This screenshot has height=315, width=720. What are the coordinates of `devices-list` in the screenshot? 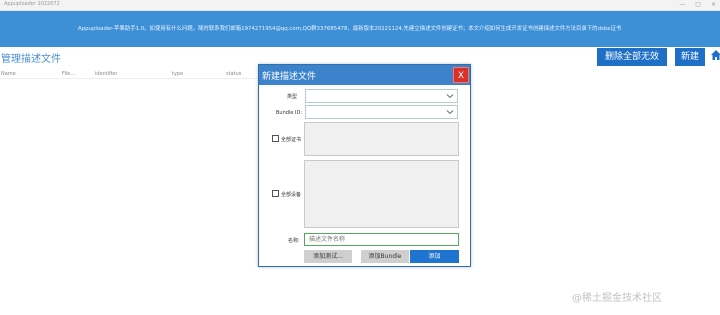 It's located at (381, 194).